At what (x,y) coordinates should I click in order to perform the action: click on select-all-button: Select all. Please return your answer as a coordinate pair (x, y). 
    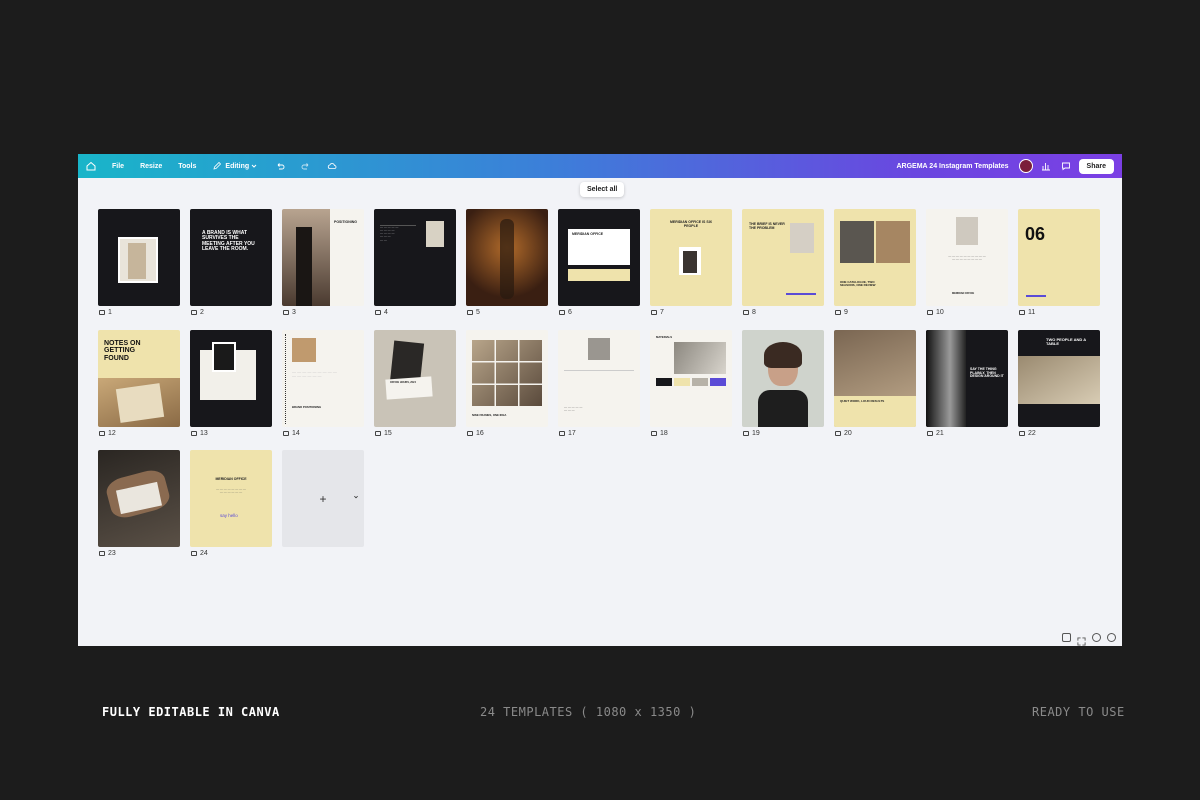
    Looking at the image, I should click on (602, 189).